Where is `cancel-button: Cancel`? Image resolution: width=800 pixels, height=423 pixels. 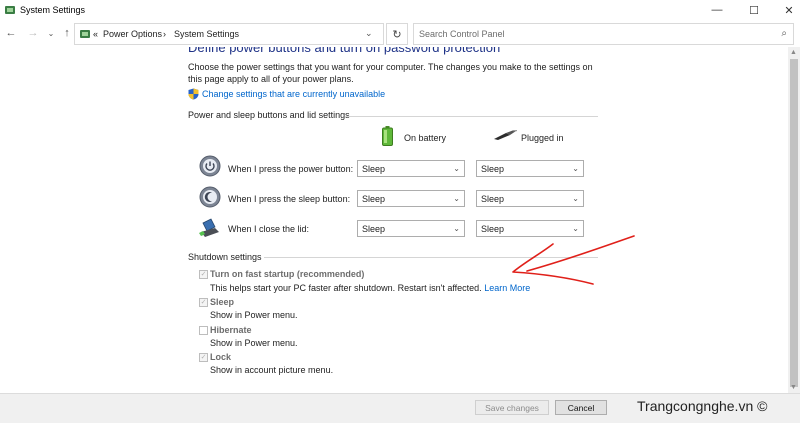 cancel-button: Cancel is located at coordinates (581, 407).